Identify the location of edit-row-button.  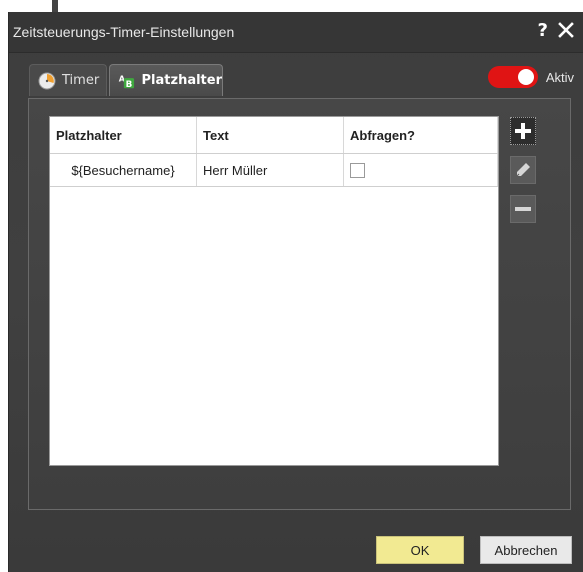
(523, 170).